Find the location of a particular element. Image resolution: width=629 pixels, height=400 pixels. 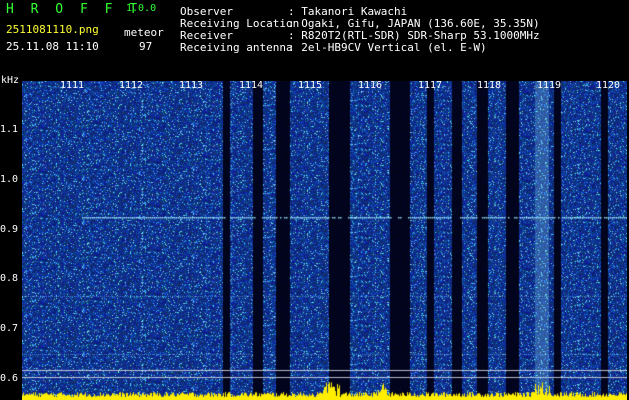

antenna-value: : 2el-HB9CV Vertical (el. E-W) is located at coordinates (387, 47).